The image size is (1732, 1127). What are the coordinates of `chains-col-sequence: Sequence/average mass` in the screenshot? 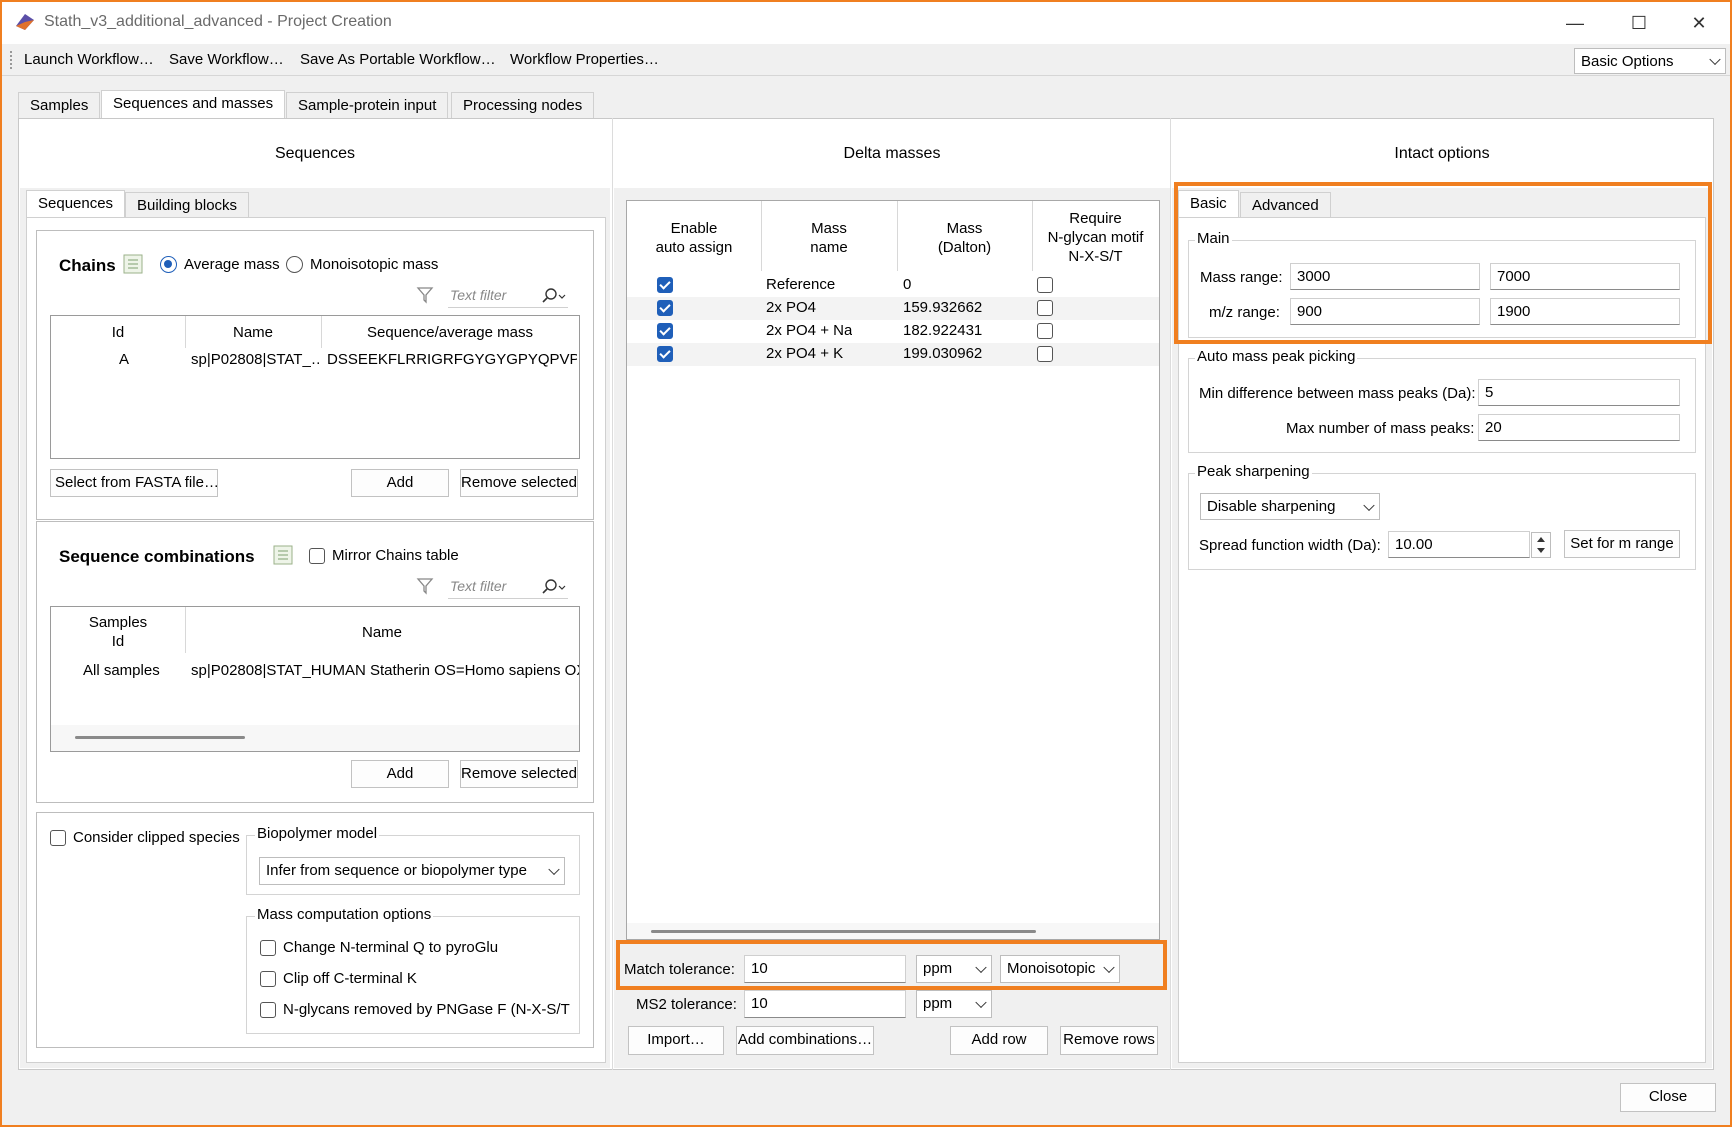 It's located at (450, 332).